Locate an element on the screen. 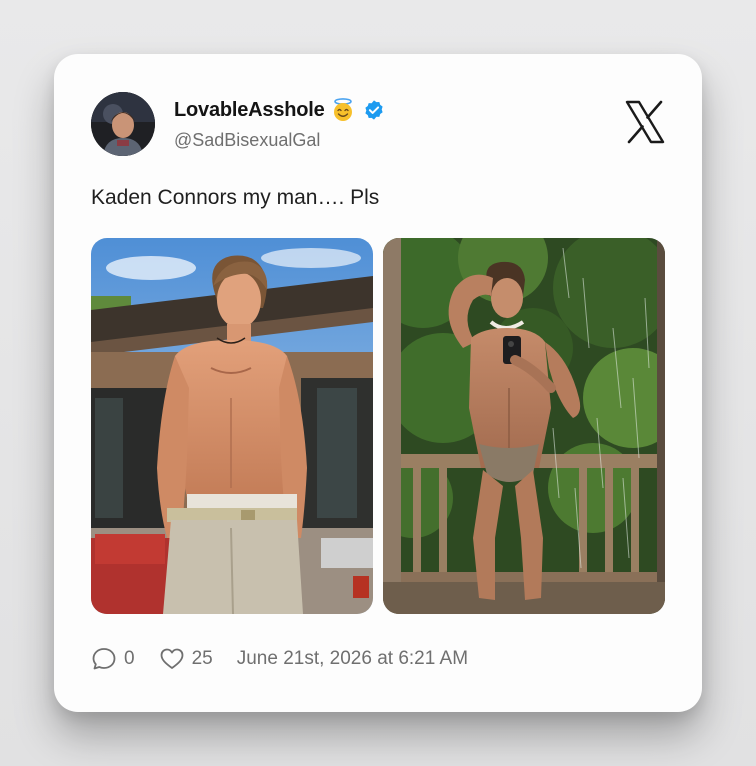  author-display-name: LovableAsshole is located at coordinates (249, 110).